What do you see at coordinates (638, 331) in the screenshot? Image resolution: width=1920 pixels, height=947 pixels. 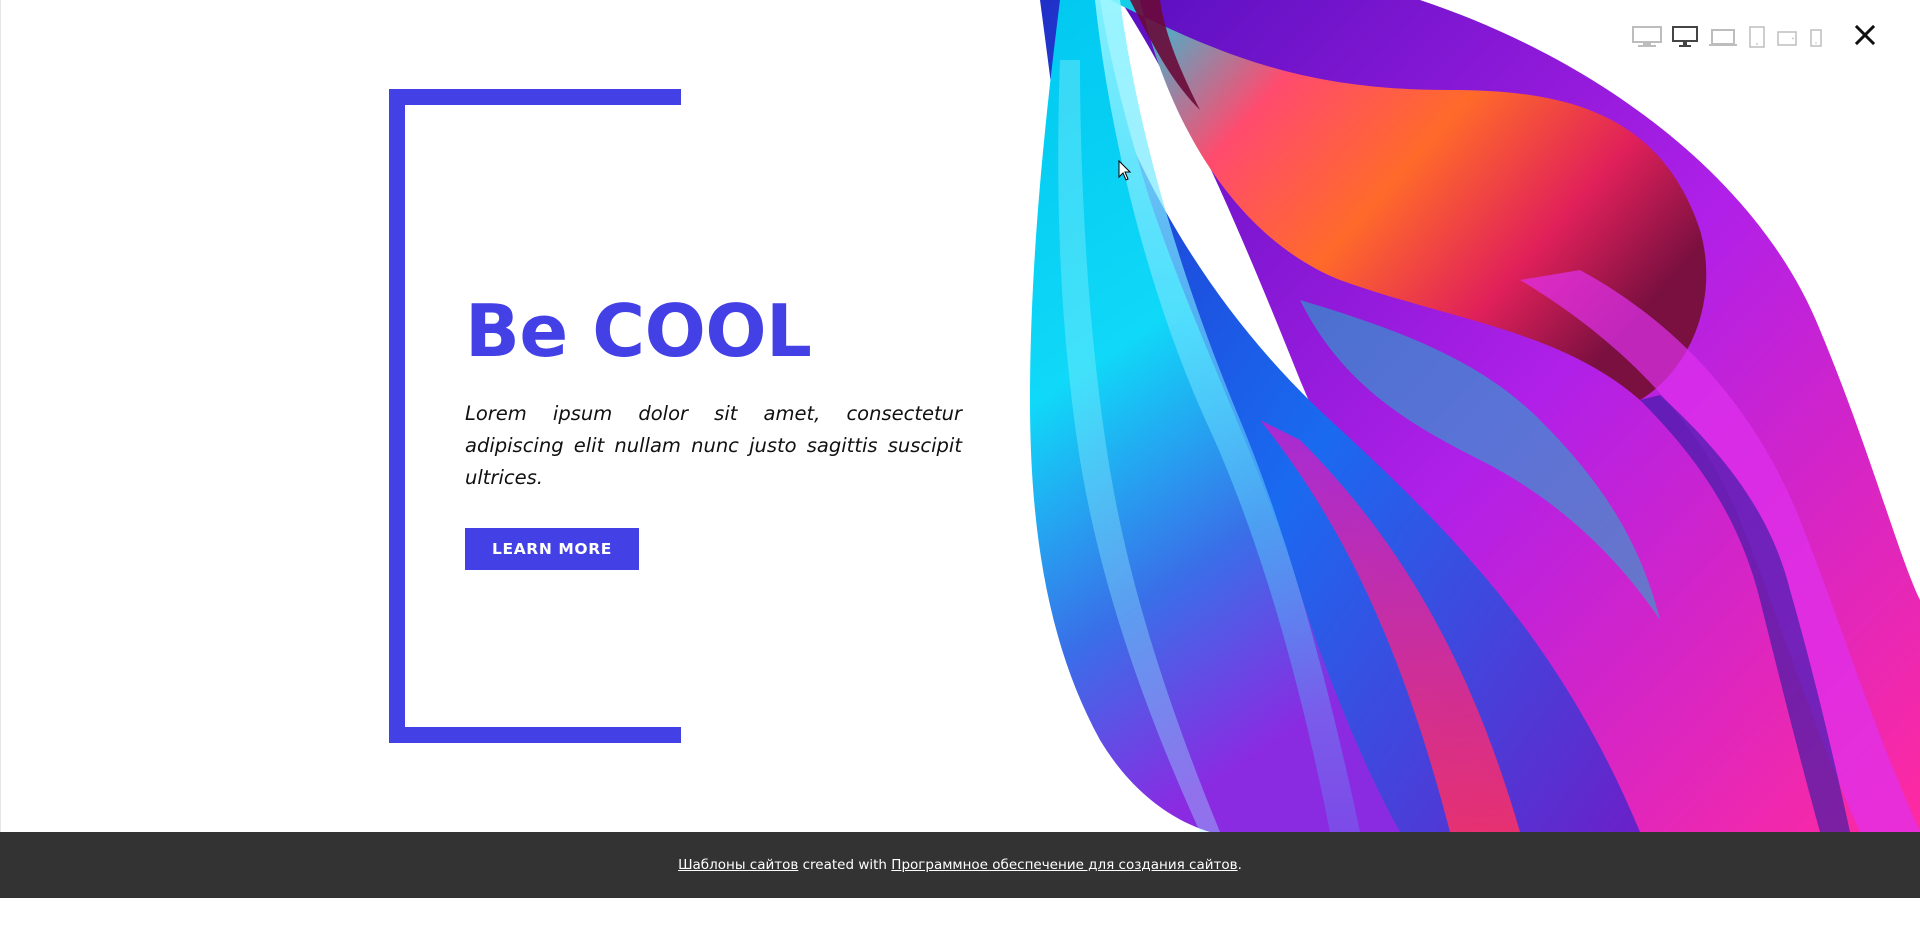 I see `hero-title: Be COOL` at bounding box center [638, 331].